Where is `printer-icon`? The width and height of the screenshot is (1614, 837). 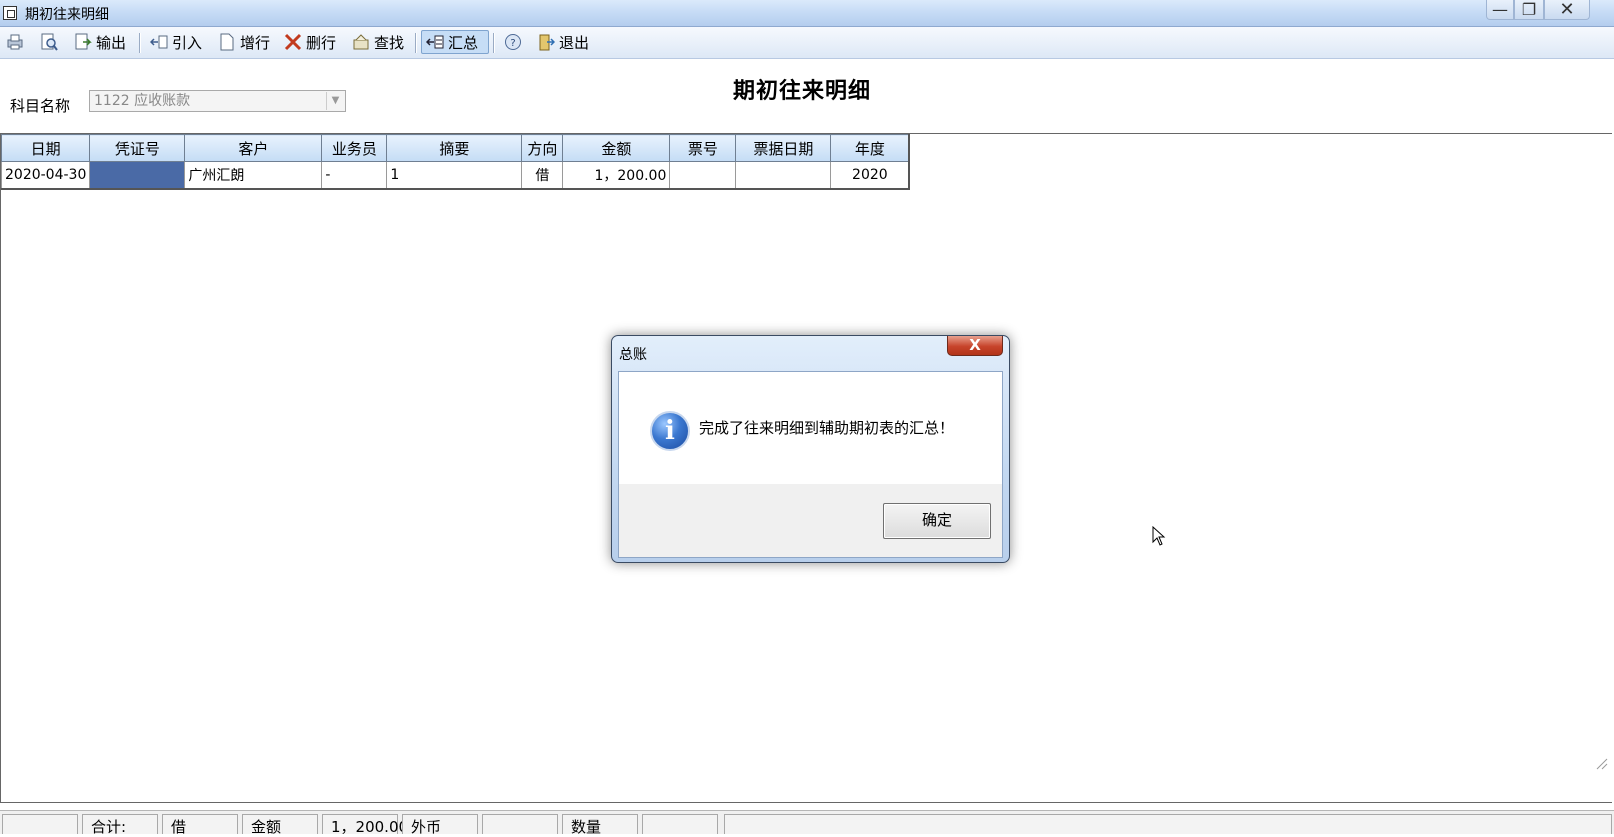
printer-icon is located at coordinates (15, 42).